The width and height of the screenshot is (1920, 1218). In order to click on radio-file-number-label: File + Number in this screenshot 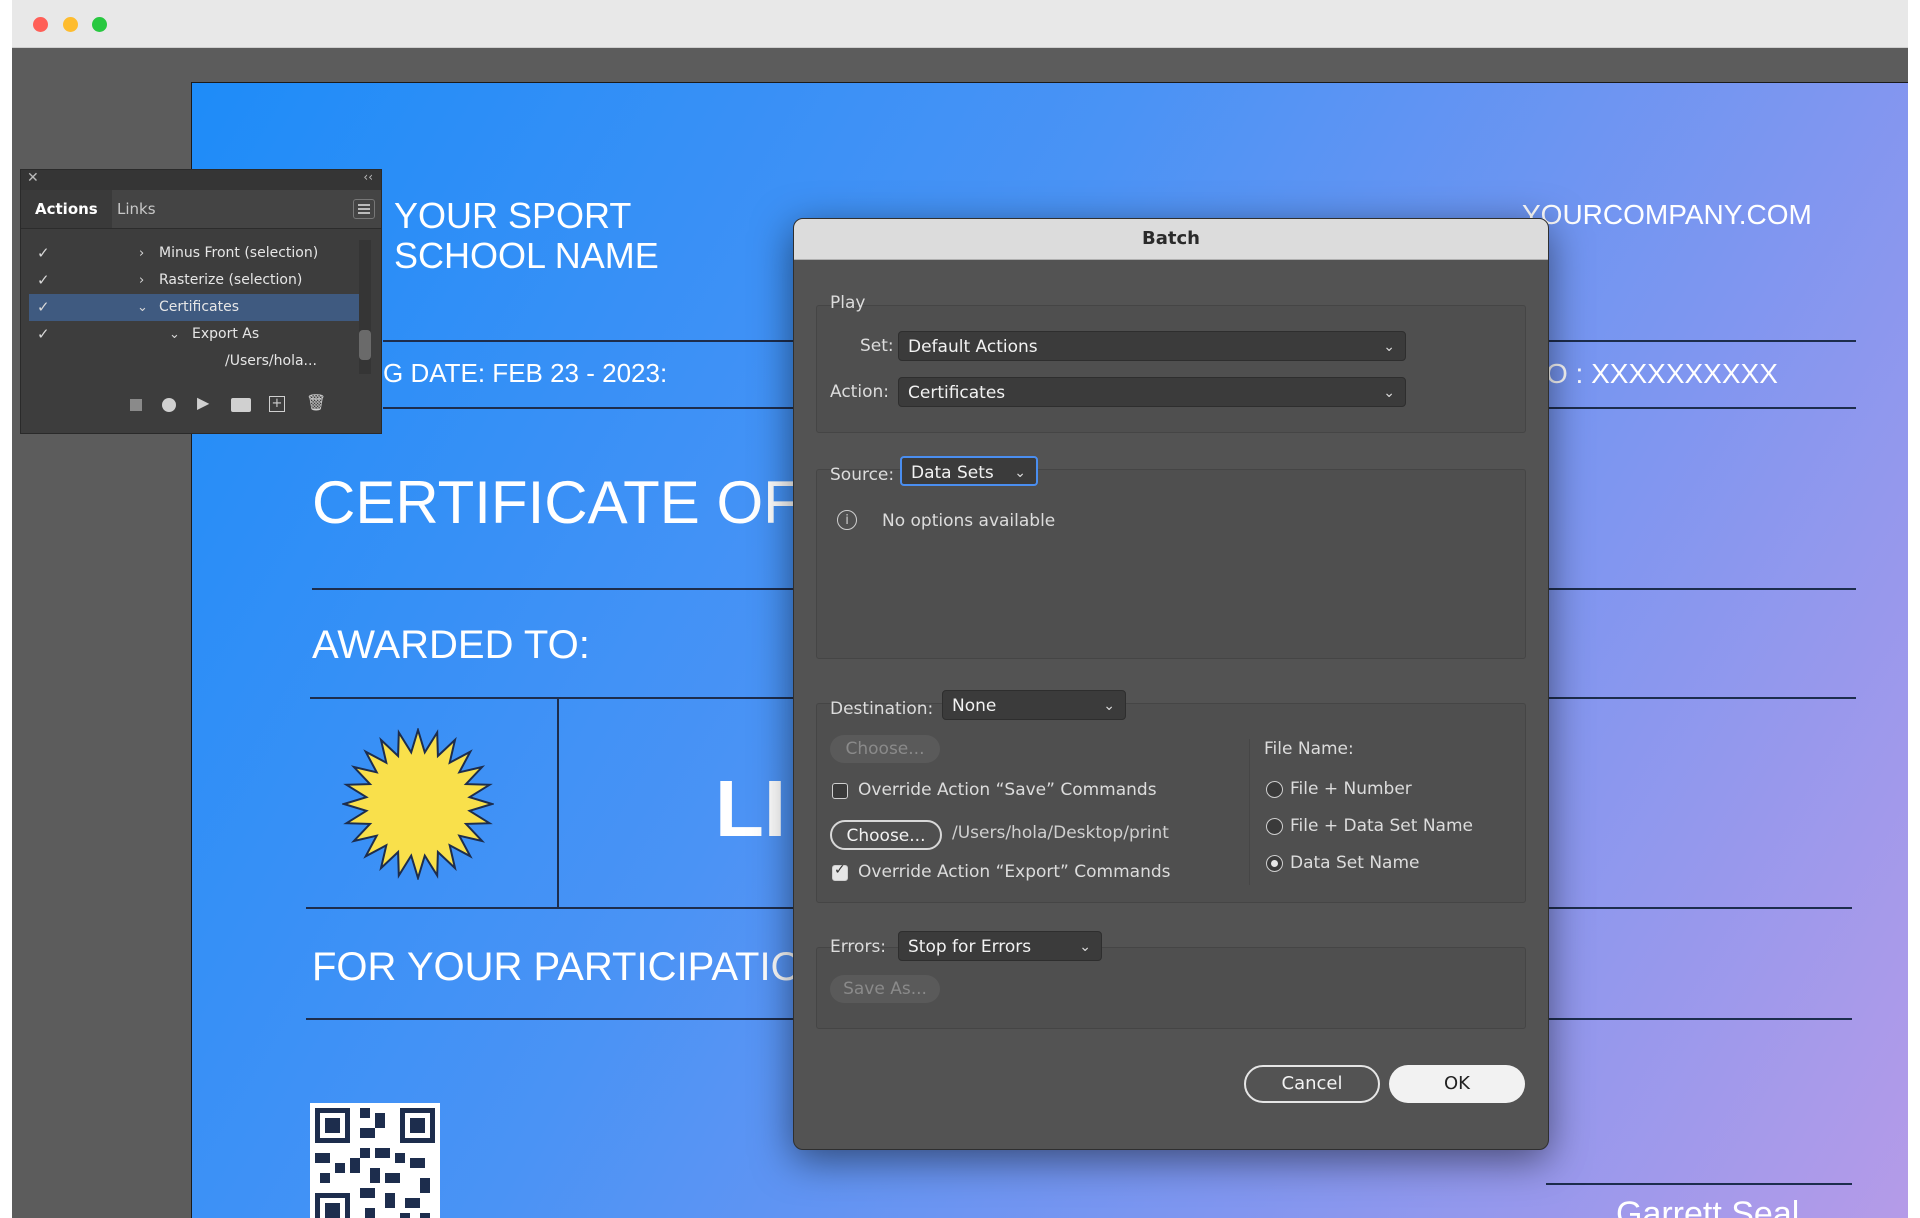, I will do `click(1351, 789)`.